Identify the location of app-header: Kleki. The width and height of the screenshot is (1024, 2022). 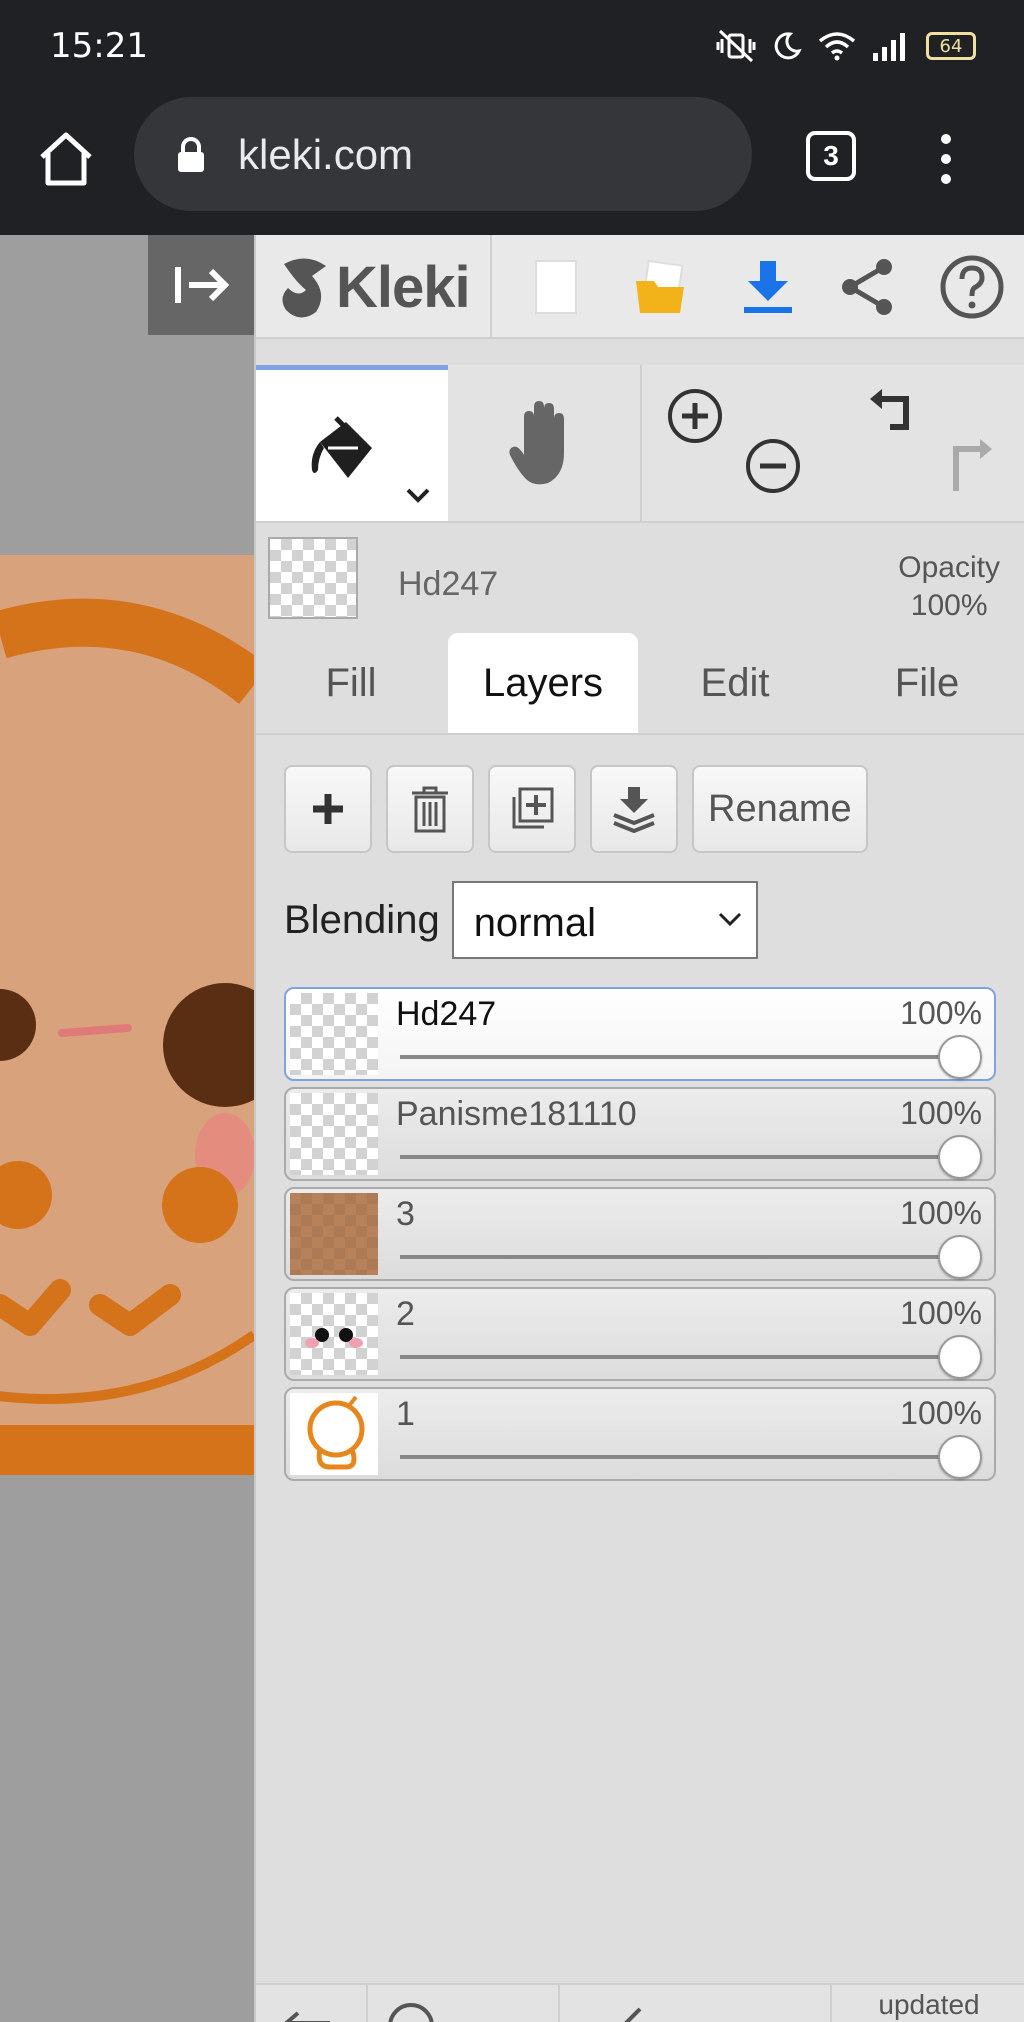
(640, 287).